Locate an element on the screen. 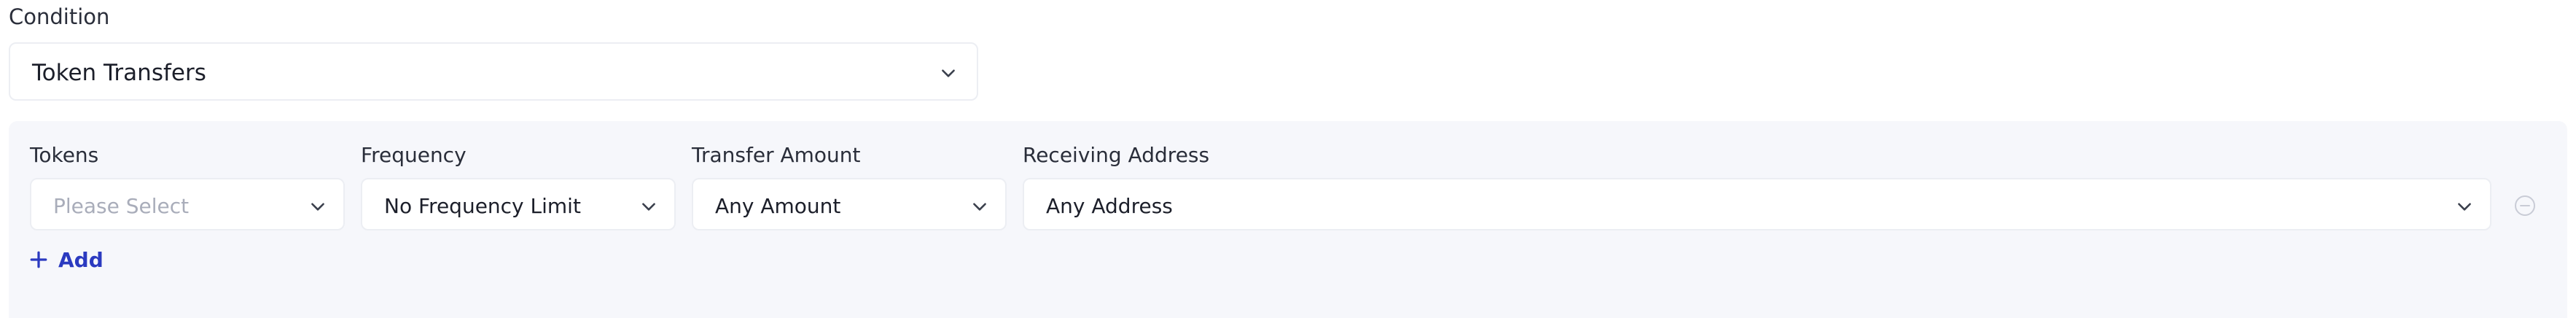 The height and width of the screenshot is (318, 2576). condition-select-value: Token Transfers is located at coordinates (119, 73).